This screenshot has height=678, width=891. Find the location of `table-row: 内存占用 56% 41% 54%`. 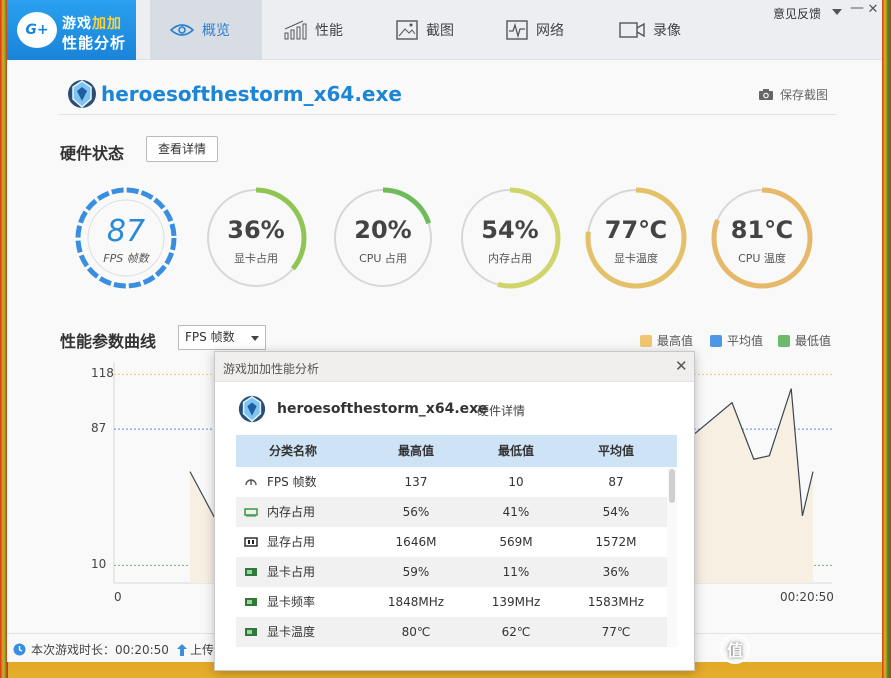

table-row: 内存占用 56% 41% 54% is located at coordinates (451, 512).